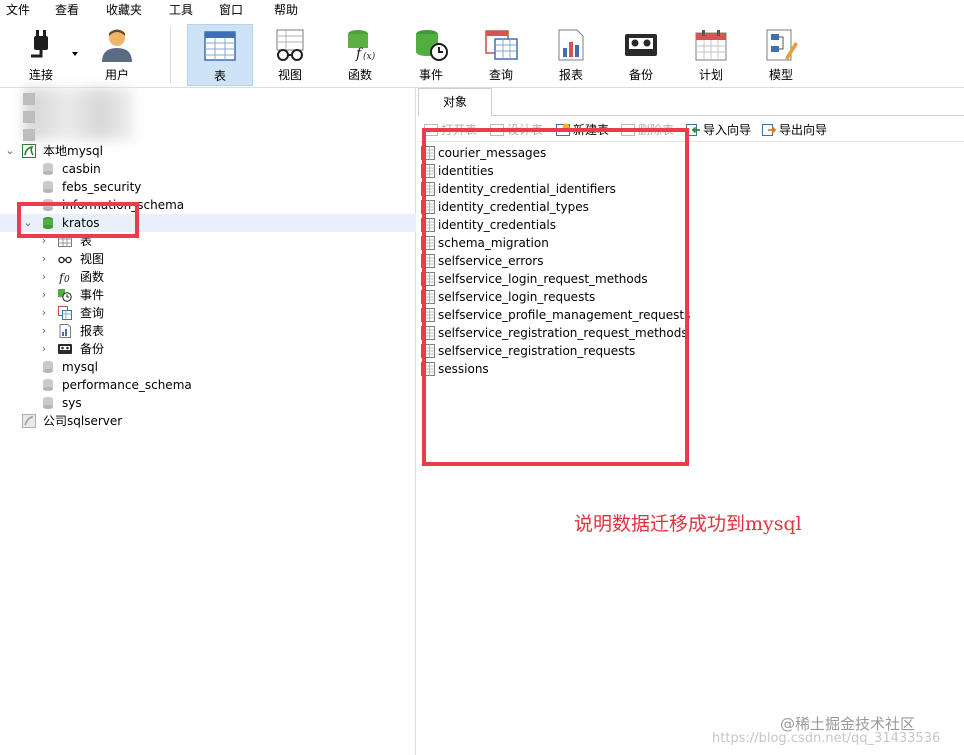  I want to click on event-icon, so click(65, 295).